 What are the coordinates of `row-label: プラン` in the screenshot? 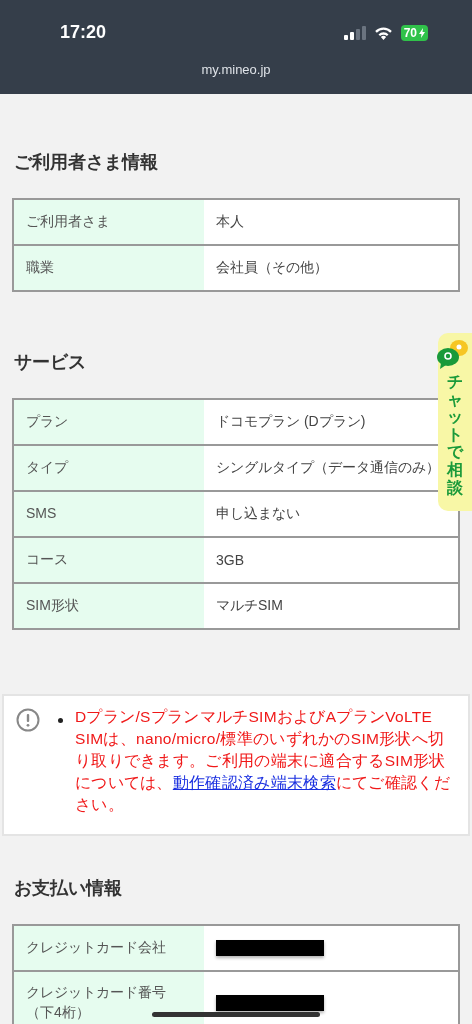 It's located at (109, 422).